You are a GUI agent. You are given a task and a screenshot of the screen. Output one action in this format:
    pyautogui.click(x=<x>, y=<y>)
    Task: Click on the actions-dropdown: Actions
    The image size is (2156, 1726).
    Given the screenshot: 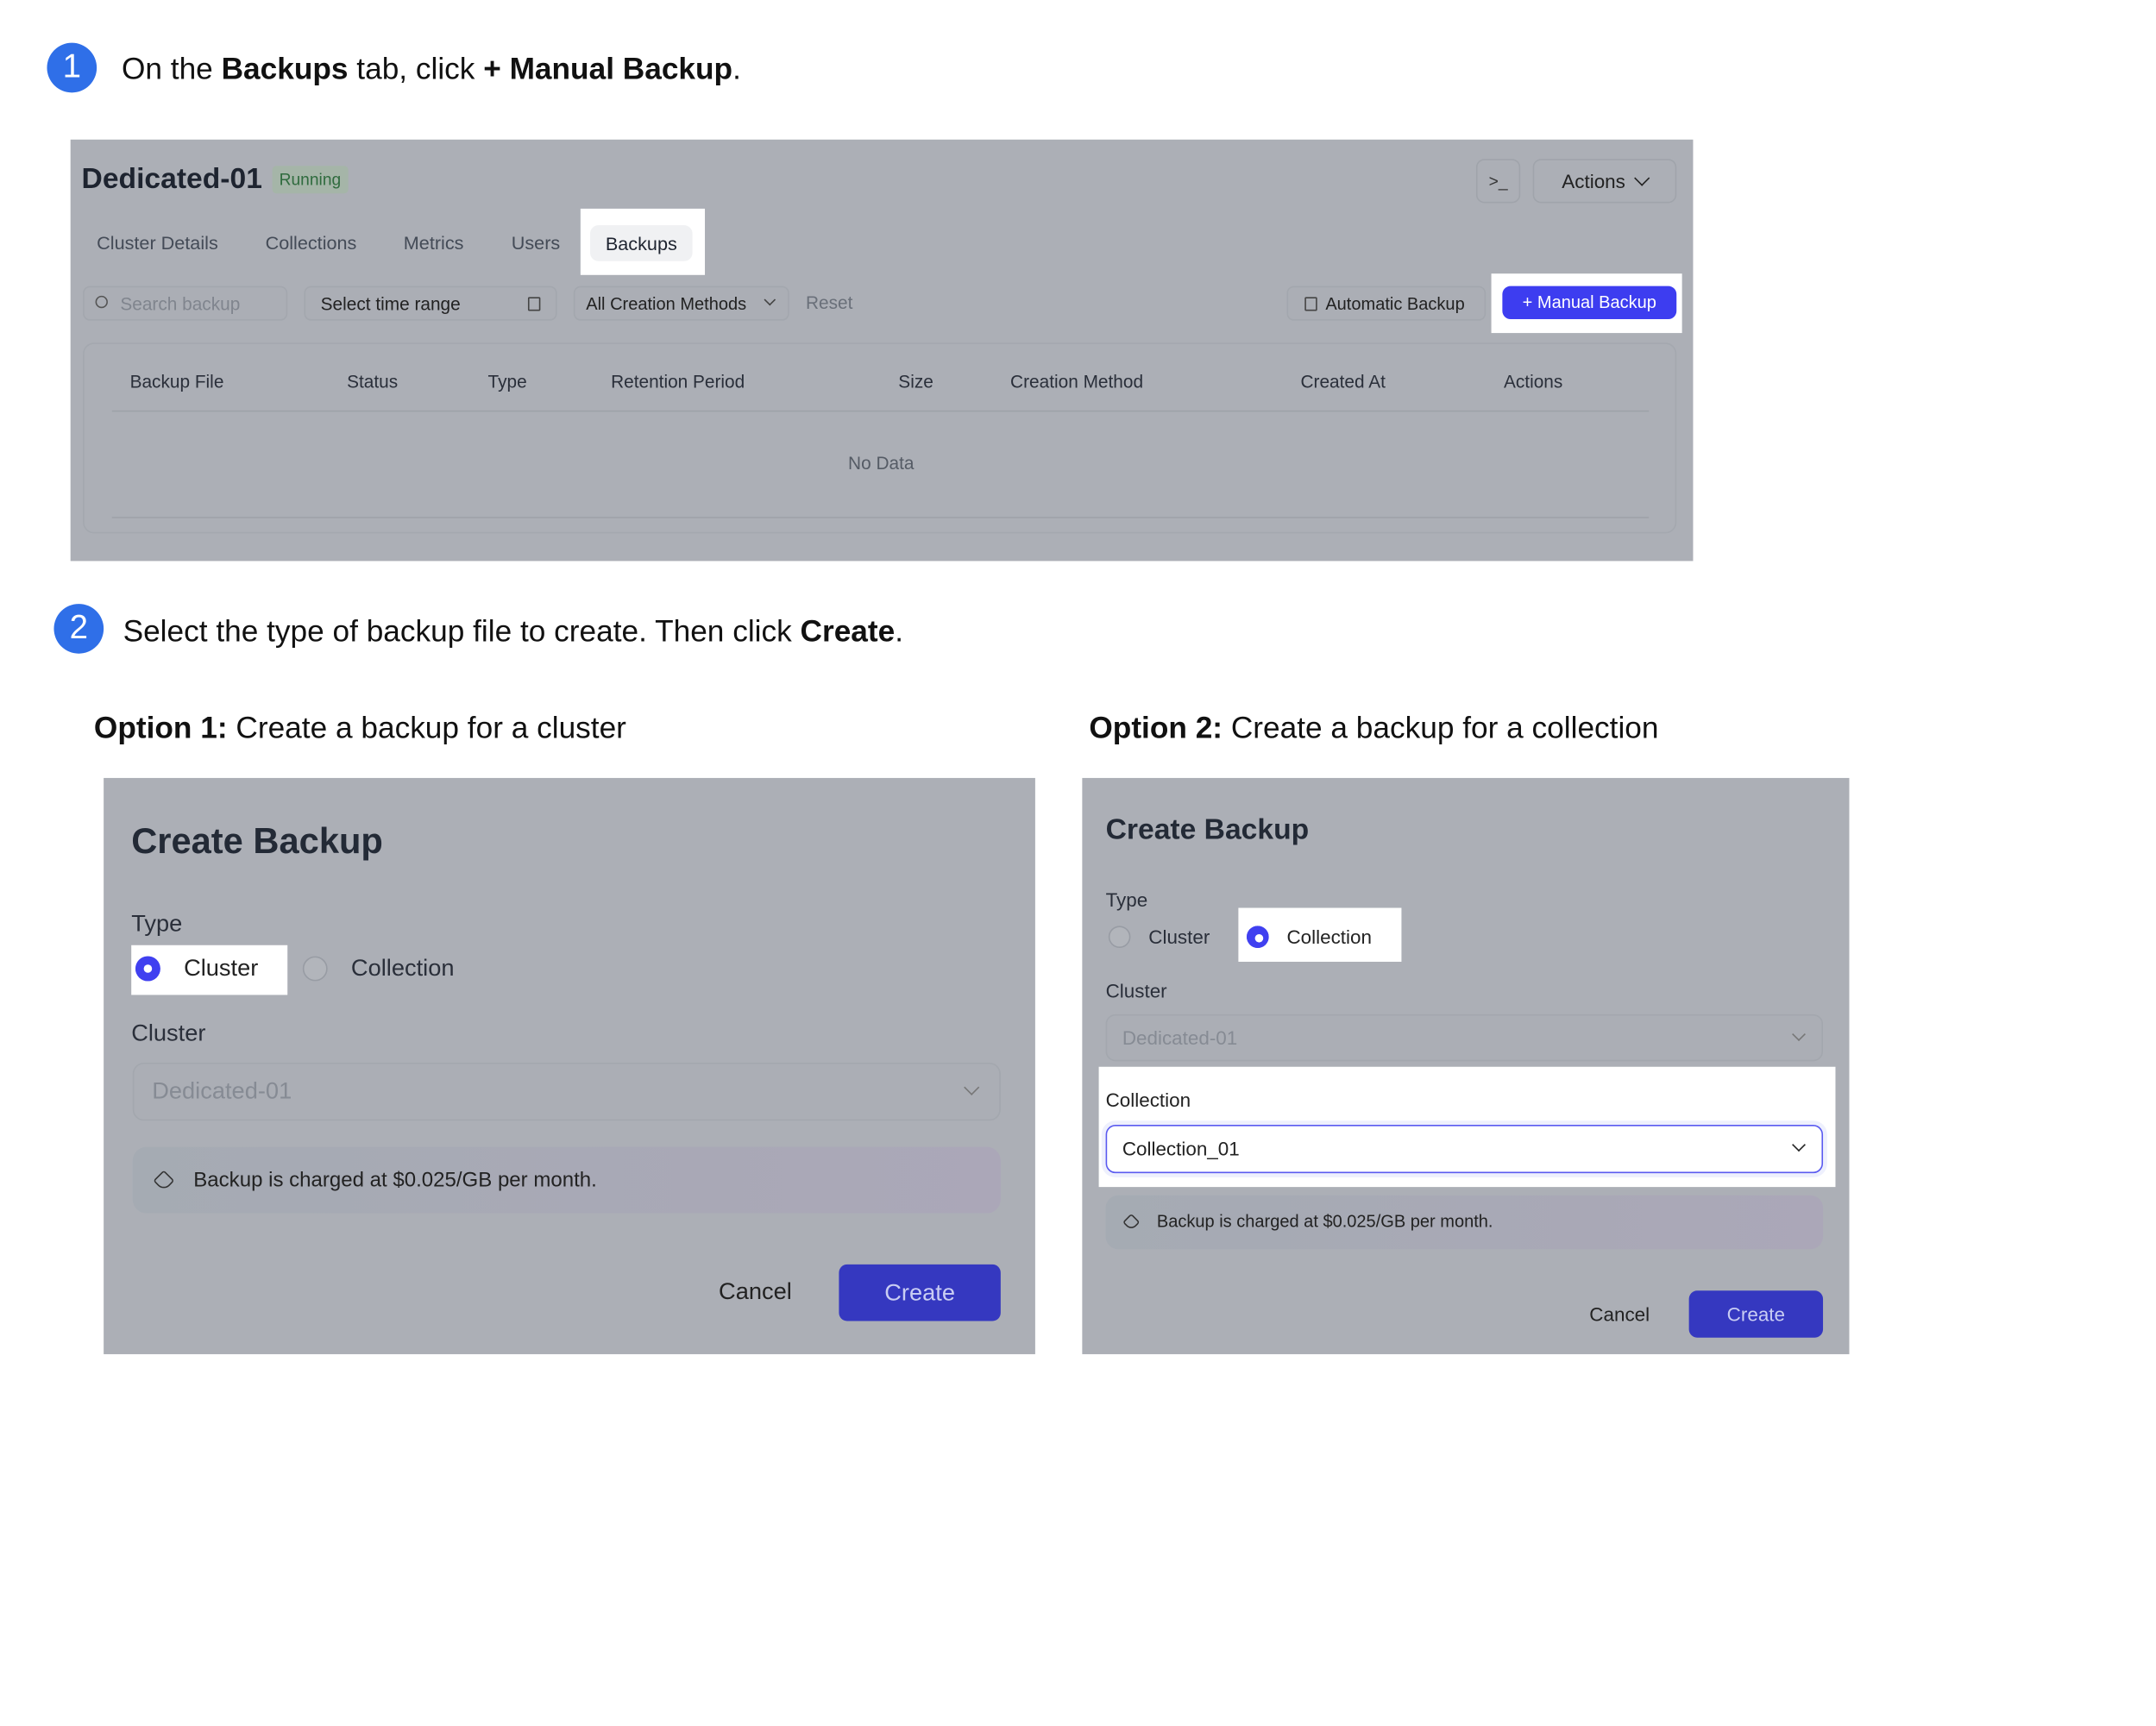 What is the action you would take?
    pyautogui.click(x=1605, y=182)
    